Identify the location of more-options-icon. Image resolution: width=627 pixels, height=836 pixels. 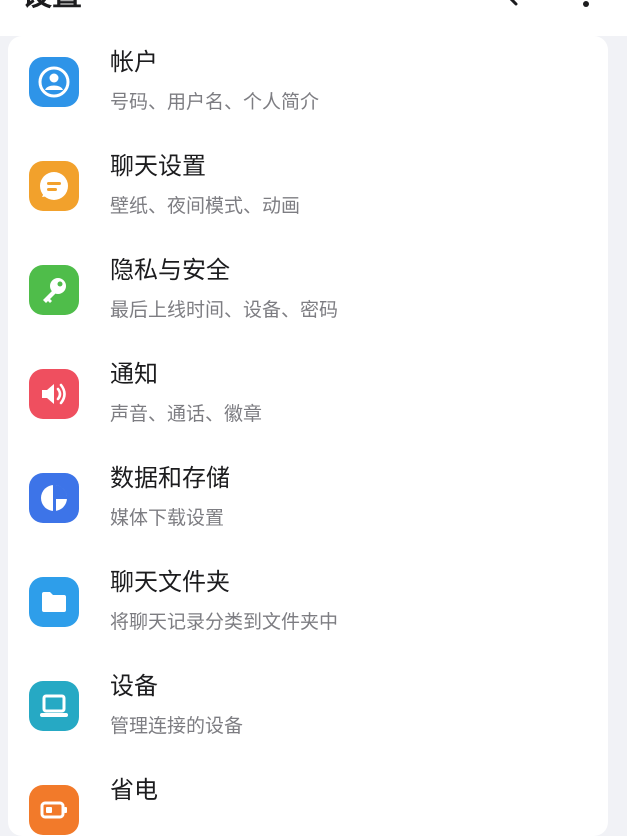
(586, 6).